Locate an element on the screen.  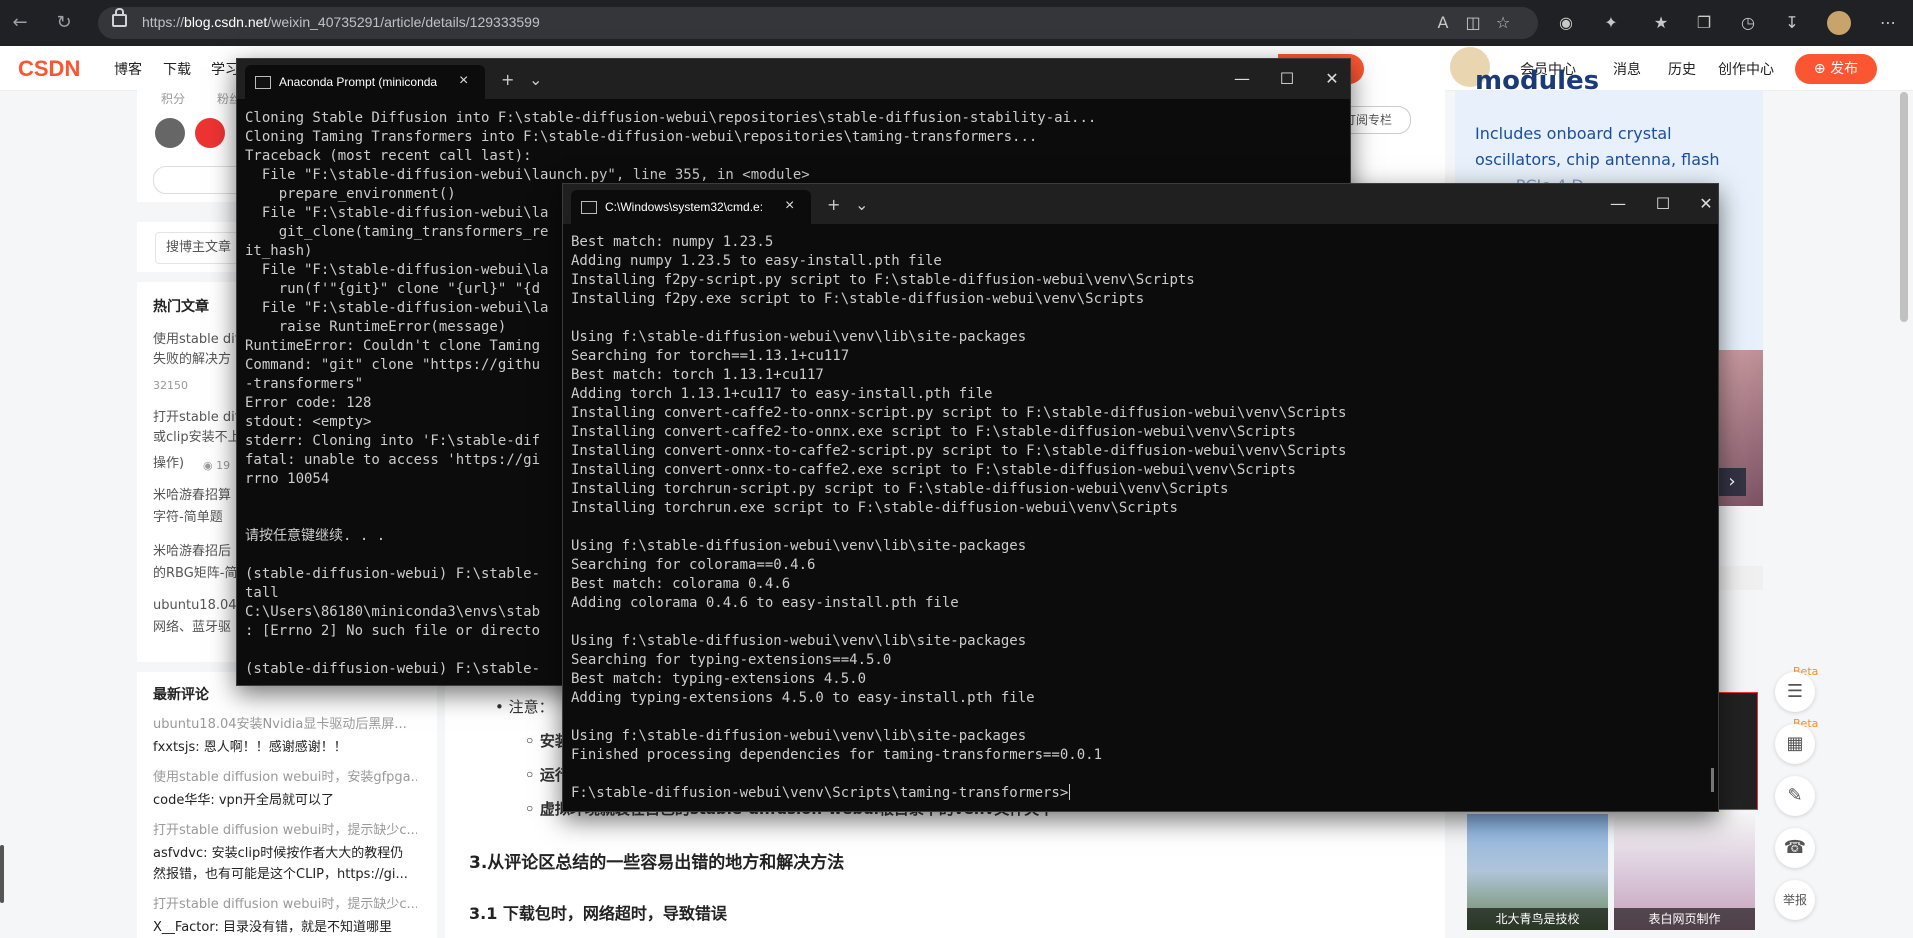
nav-messages: 消息 is located at coordinates (1627, 69).